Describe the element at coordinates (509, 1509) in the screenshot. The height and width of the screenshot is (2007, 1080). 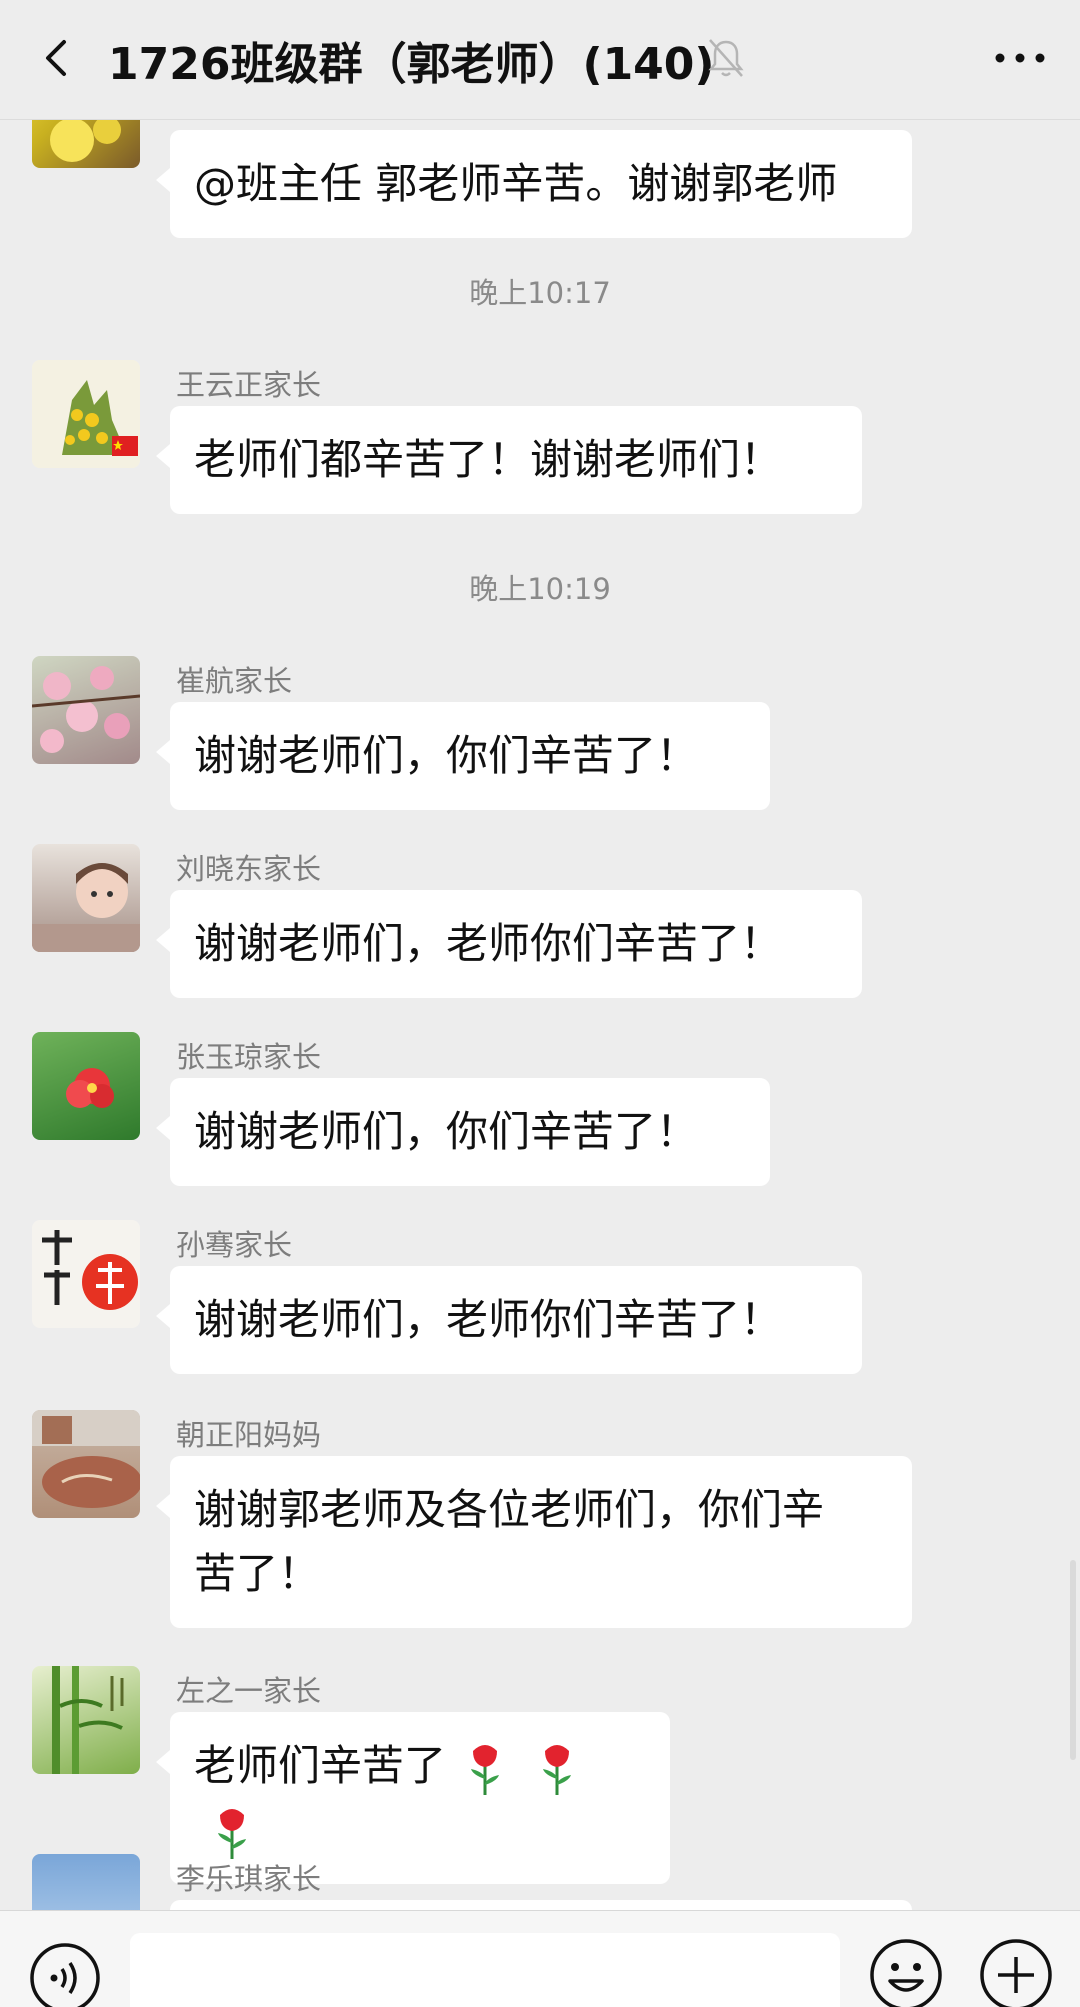
I see `message-text: 谢谢郭老师及各位老师们，你们辛` at that location.